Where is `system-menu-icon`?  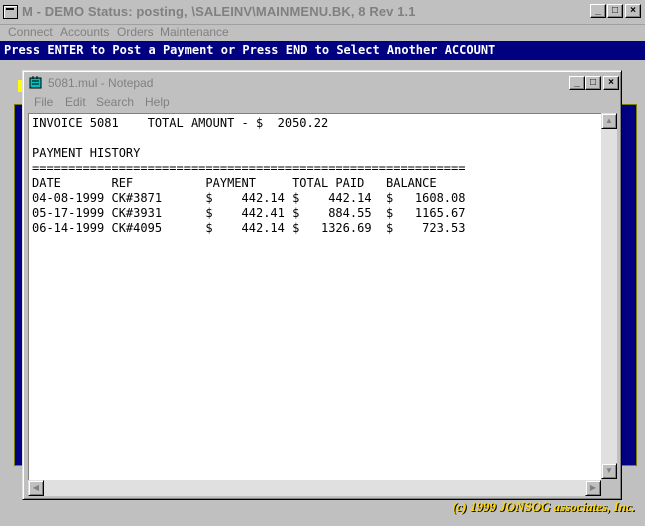
system-menu-icon is located at coordinates (10, 12).